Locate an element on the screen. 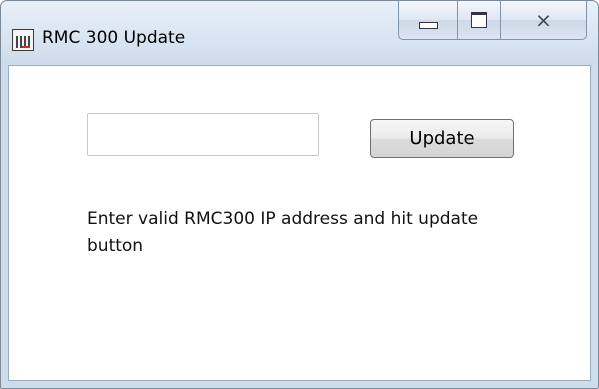 The image size is (599, 389). window-title: RMC 300 Update is located at coordinates (114, 38).